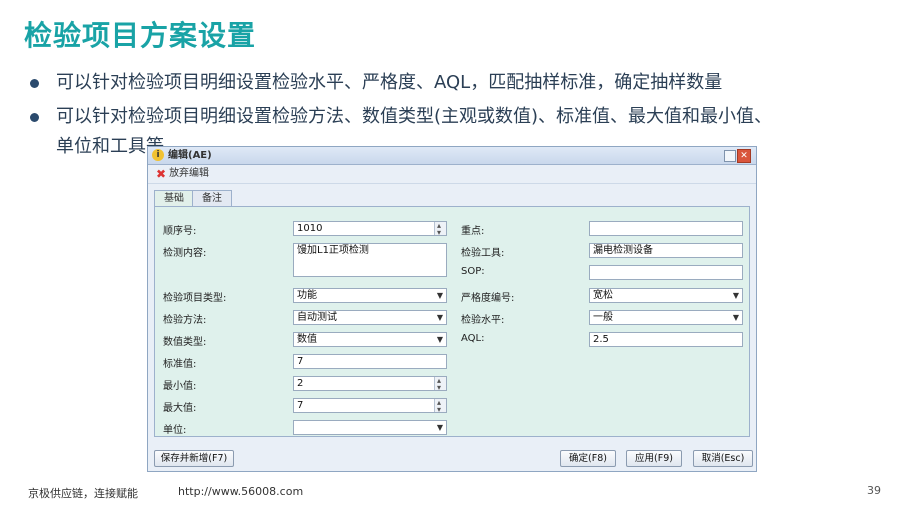 Image resolution: width=907 pixels, height=509 pixels. What do you see at coordinates (189, 173) in the screenshot?
I see `discard-edit-label: 放弃编辑` at bounding box center [189, 173].